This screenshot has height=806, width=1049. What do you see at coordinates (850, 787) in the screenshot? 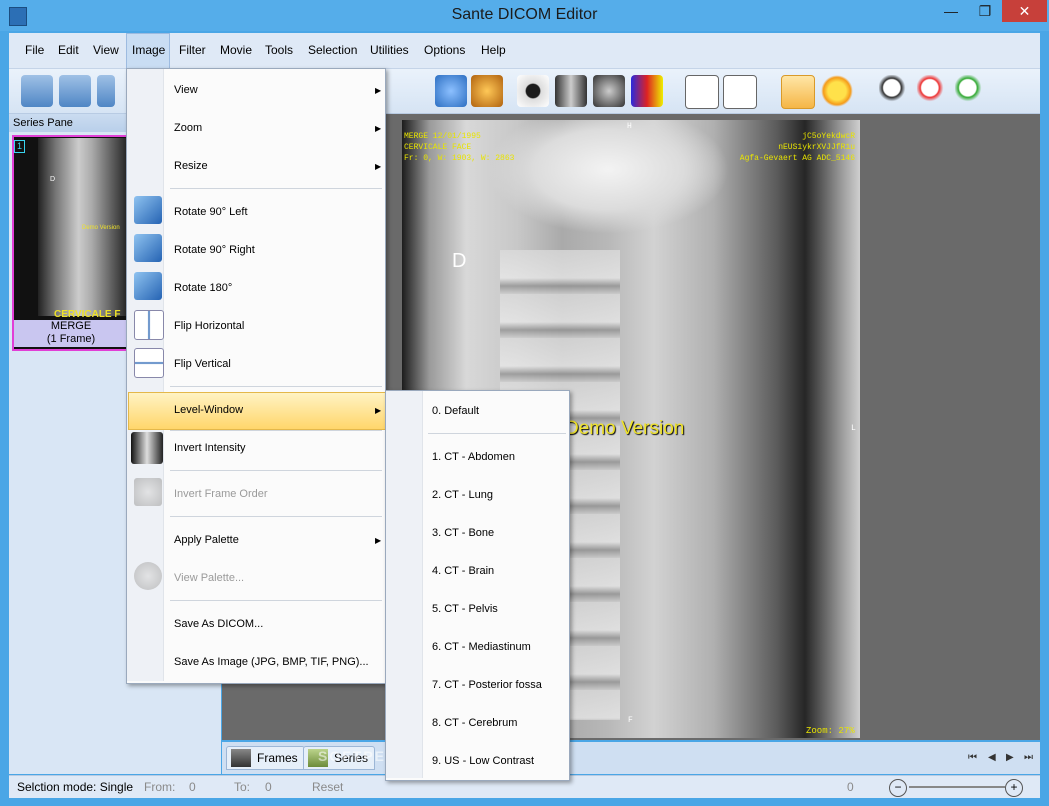
I see `zoom-value: 0` at bounding box center [850, 787].